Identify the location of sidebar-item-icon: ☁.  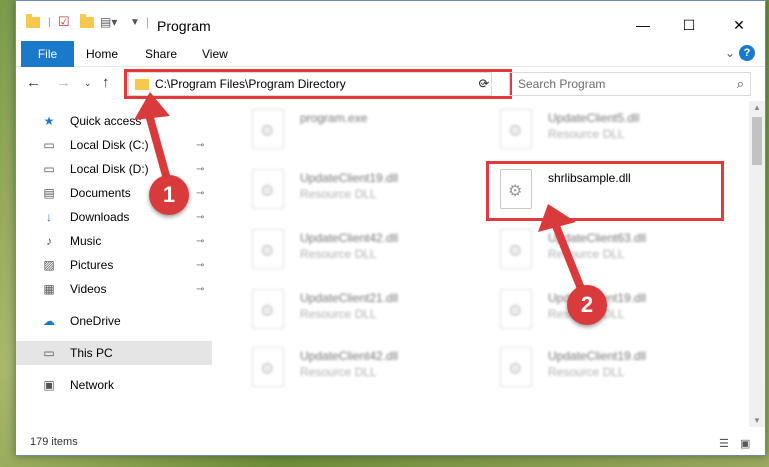
(49, 321).